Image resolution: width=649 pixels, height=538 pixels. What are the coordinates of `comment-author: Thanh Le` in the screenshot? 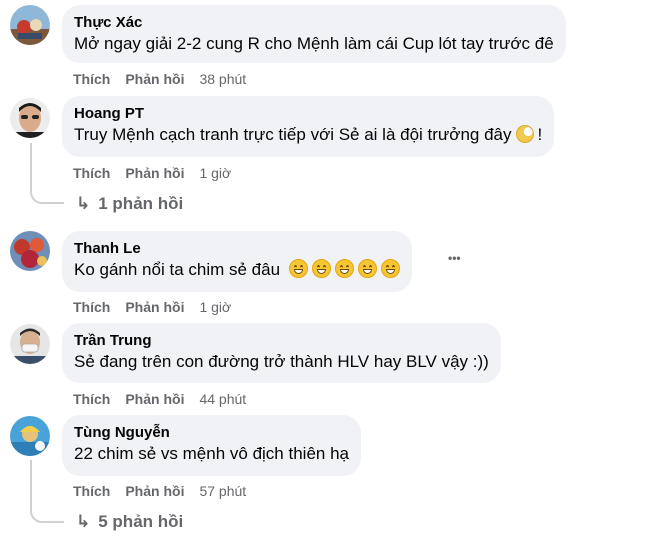 It's located at (237, 248).